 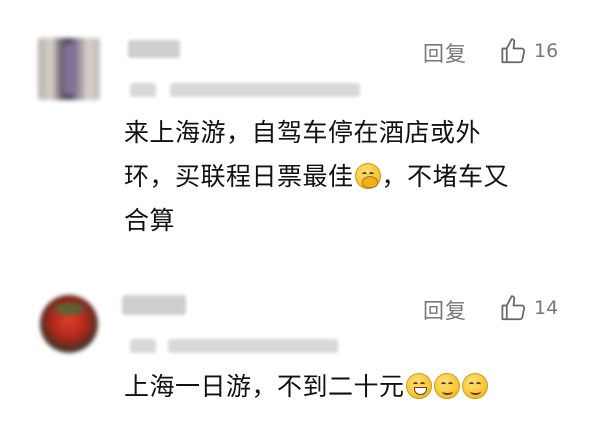 What do you see at coordinates (306, 387) in the screenshot?
I see `comment-text: 上海一日游，不到二十元` at bounding box center [306, 387].